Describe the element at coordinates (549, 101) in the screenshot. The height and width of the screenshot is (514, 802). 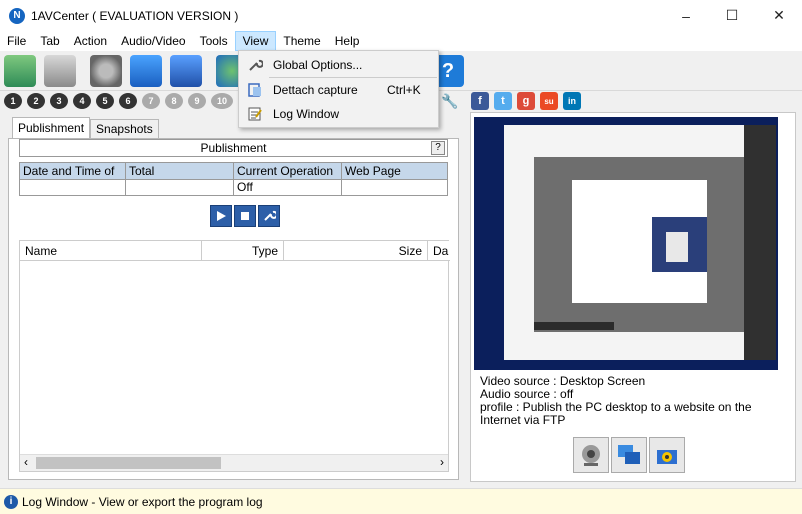
I see `stumbleupon-icon: su` at that location.